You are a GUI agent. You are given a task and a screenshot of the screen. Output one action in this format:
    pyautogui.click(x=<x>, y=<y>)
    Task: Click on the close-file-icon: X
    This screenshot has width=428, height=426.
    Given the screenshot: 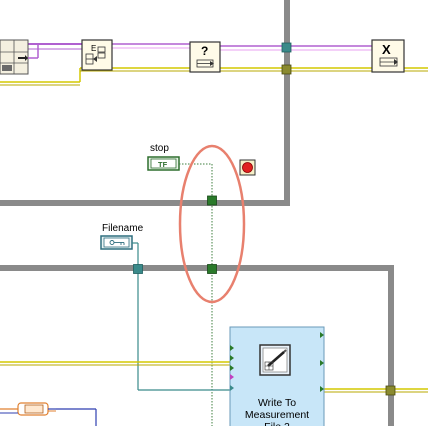 What is the action you would take?
    pyautogui.click(x=388, y=56)
    